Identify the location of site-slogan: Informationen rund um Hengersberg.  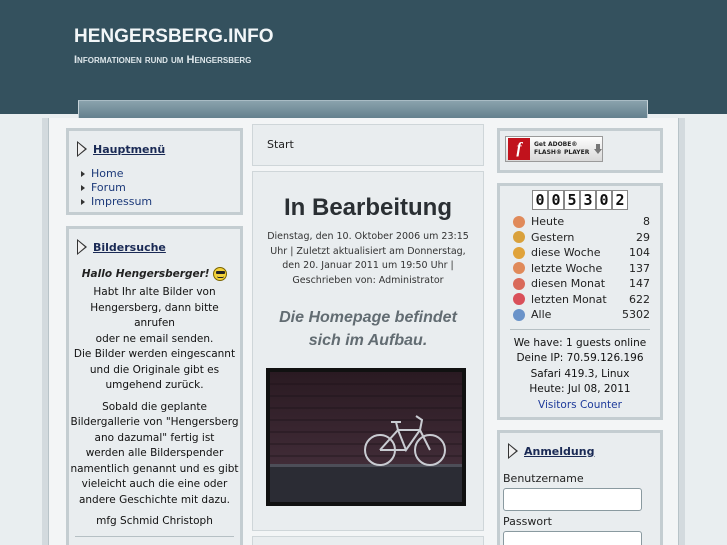
(163, 60).